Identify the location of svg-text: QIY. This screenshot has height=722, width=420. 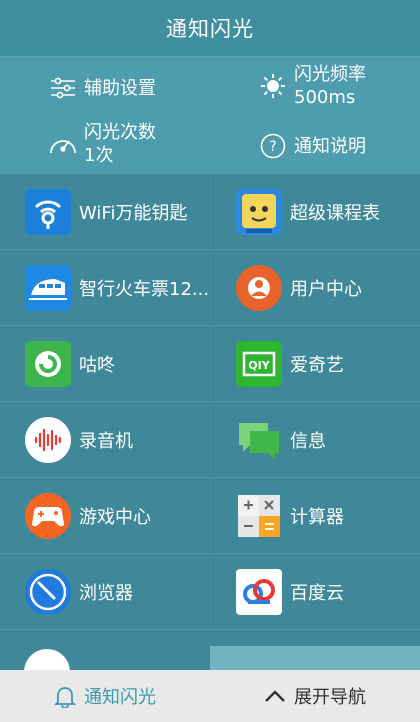
(259, 365).